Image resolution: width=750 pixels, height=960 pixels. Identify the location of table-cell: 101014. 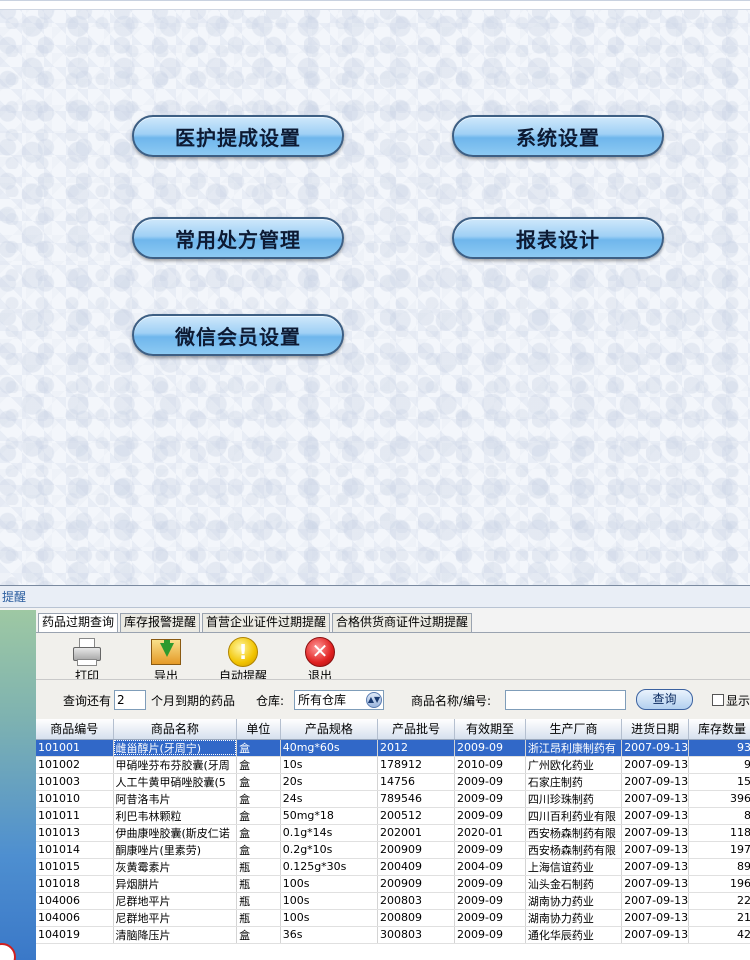
(75, 850).